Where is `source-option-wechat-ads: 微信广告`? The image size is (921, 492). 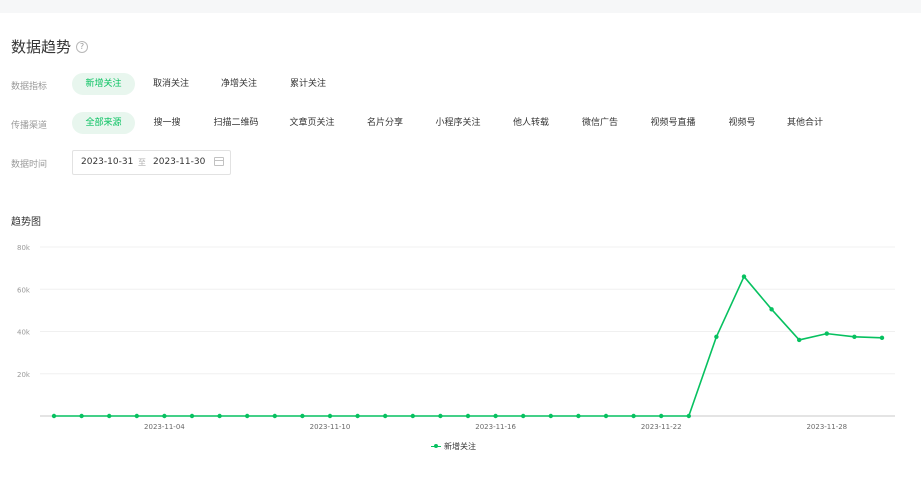
source-option-wechat-ads: 微信广告 is located at coordinates (600, 123).